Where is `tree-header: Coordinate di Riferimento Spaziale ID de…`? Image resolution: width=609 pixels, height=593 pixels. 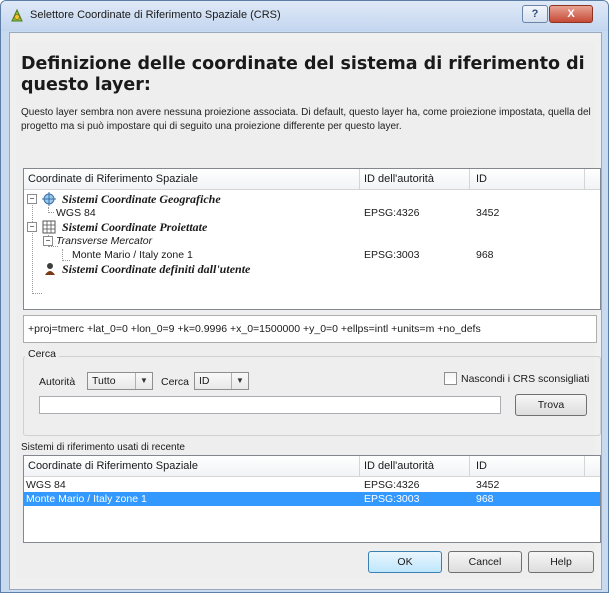 tree-header: Coordinate di Riferimento Spaziale ID de… is located at coordinates (312, 179).